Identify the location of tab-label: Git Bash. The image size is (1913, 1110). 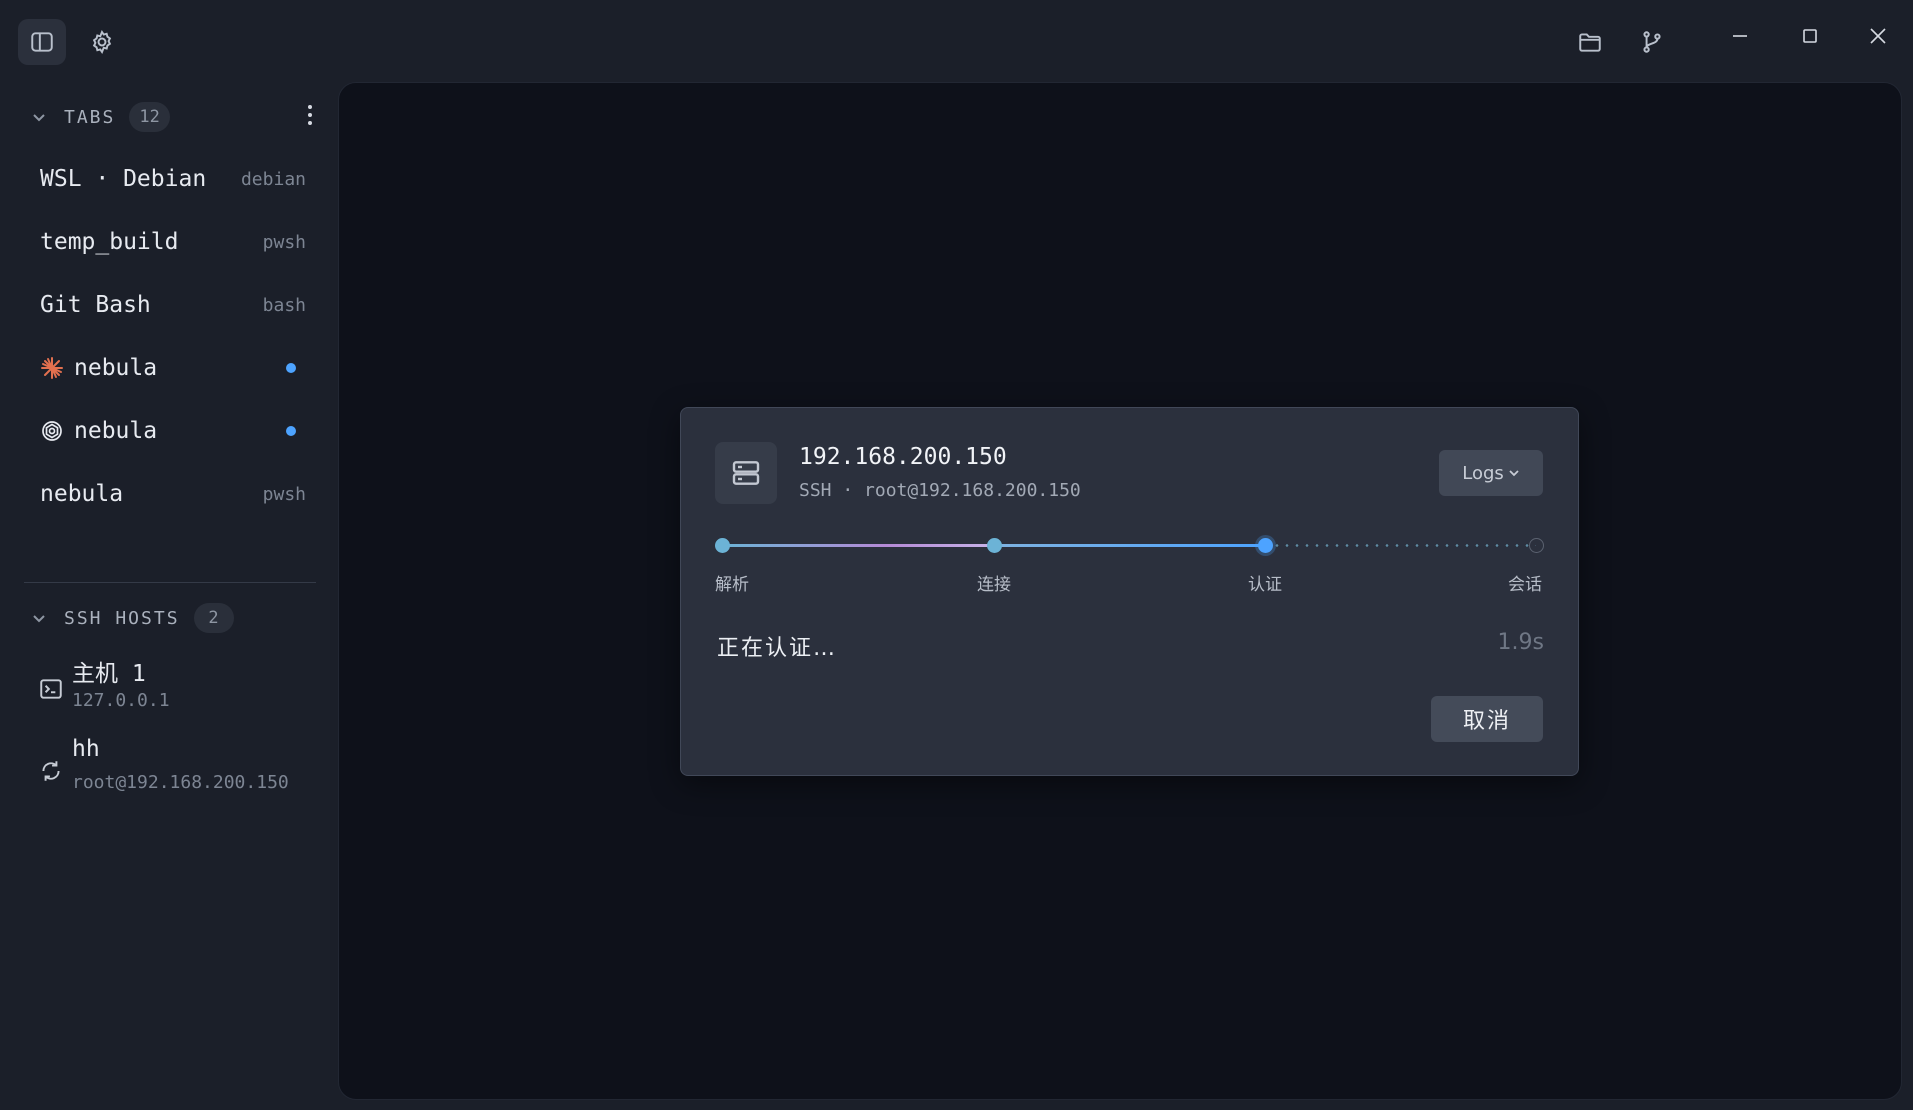
(95, 305).